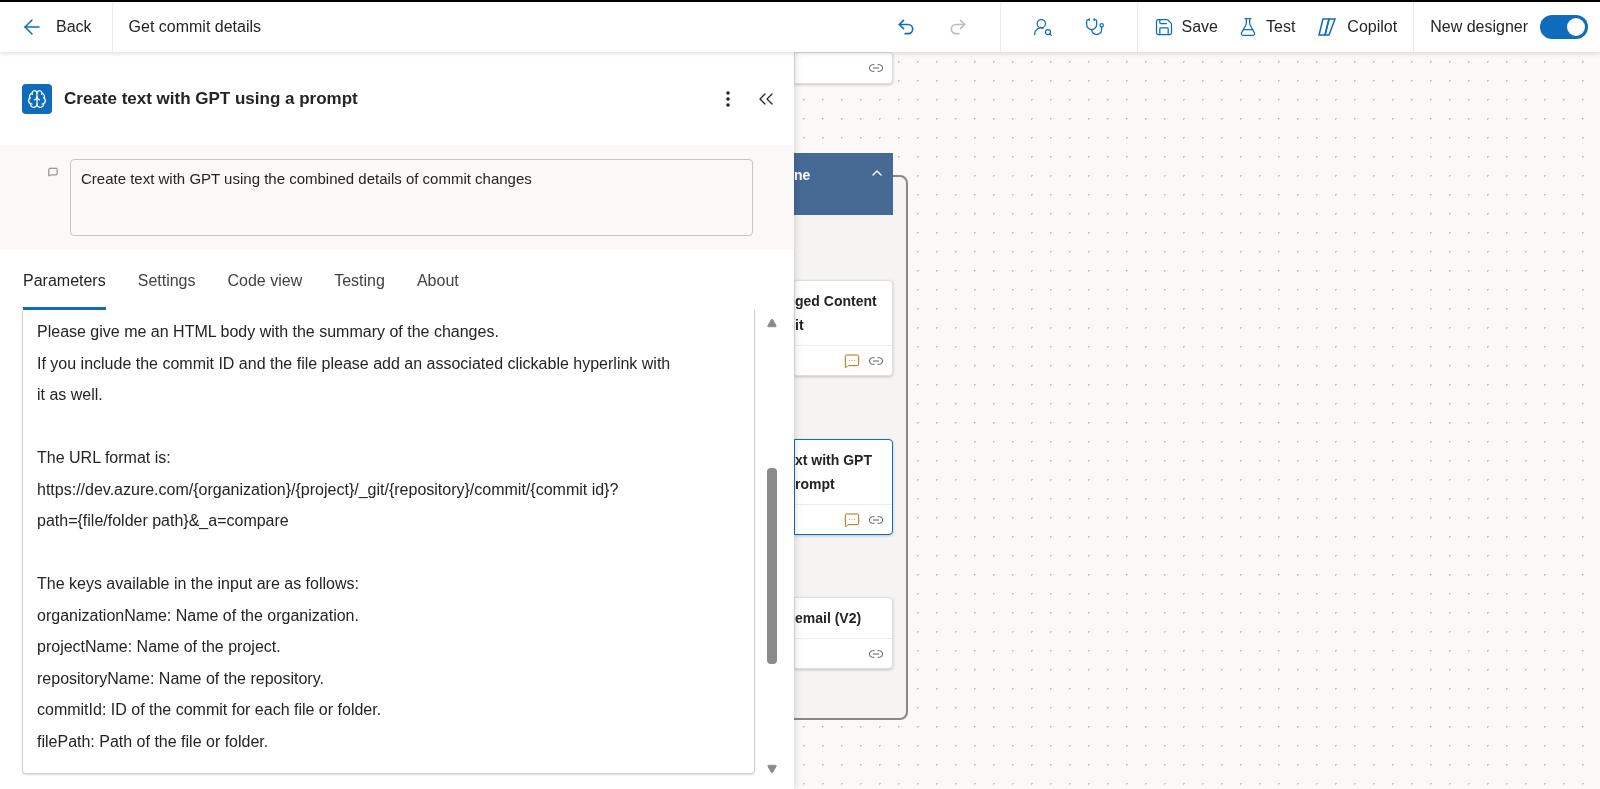  Describe the element at coordinates (815, 484) in the screenshot. I see `card-title: rompt` at that location.